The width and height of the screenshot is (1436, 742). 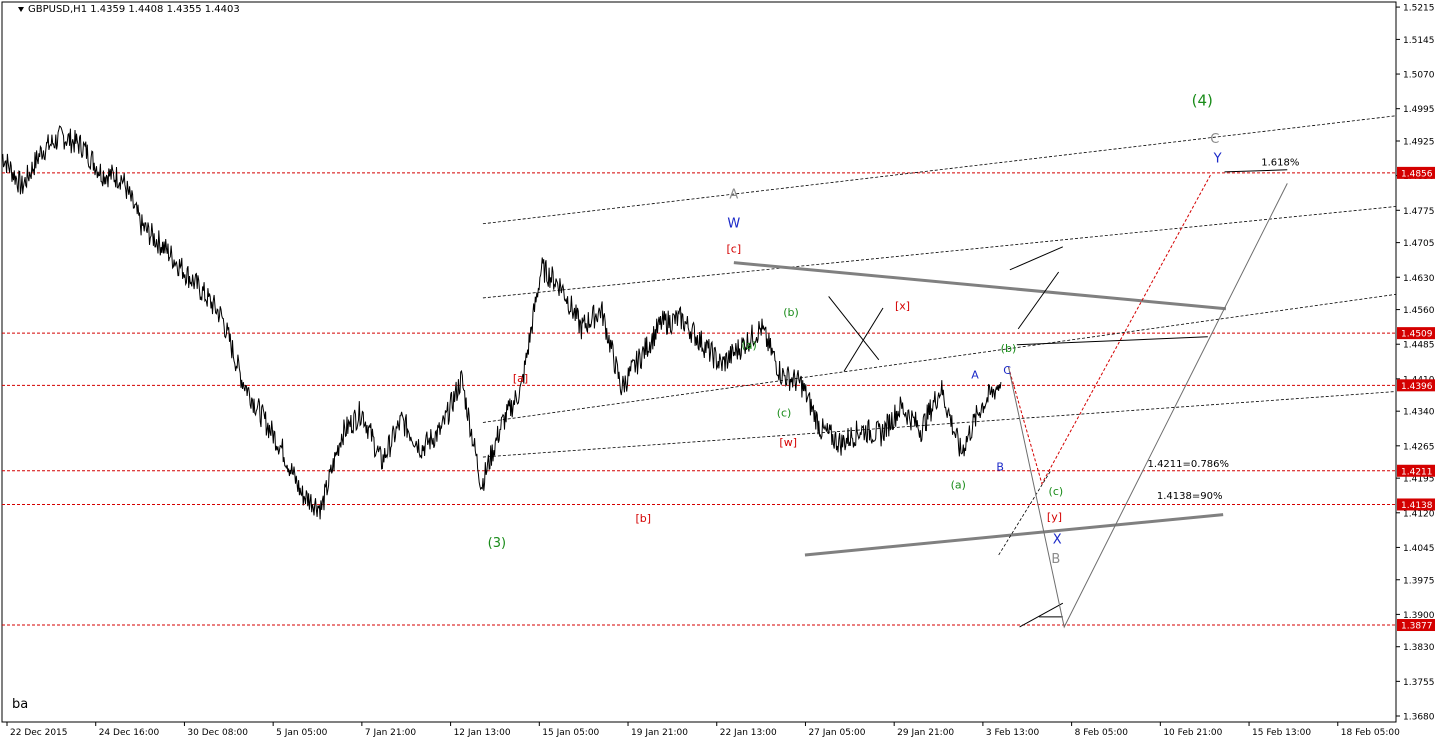 What do you see at coordinates (570, 733) in the screenshot?
I see `x-tick-label-6: 15 Jan 05:00` at bounding box center [570, 733].